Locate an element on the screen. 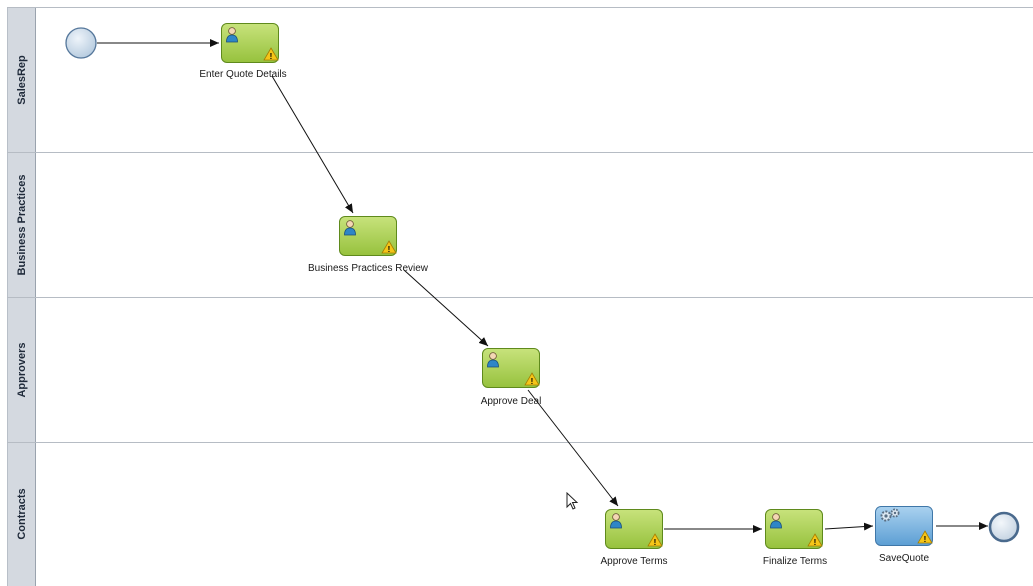 Image resolution: width=1033 pixels, height=586 pixels. task-business-practices-review: ! is located at coordinates (368, 236).